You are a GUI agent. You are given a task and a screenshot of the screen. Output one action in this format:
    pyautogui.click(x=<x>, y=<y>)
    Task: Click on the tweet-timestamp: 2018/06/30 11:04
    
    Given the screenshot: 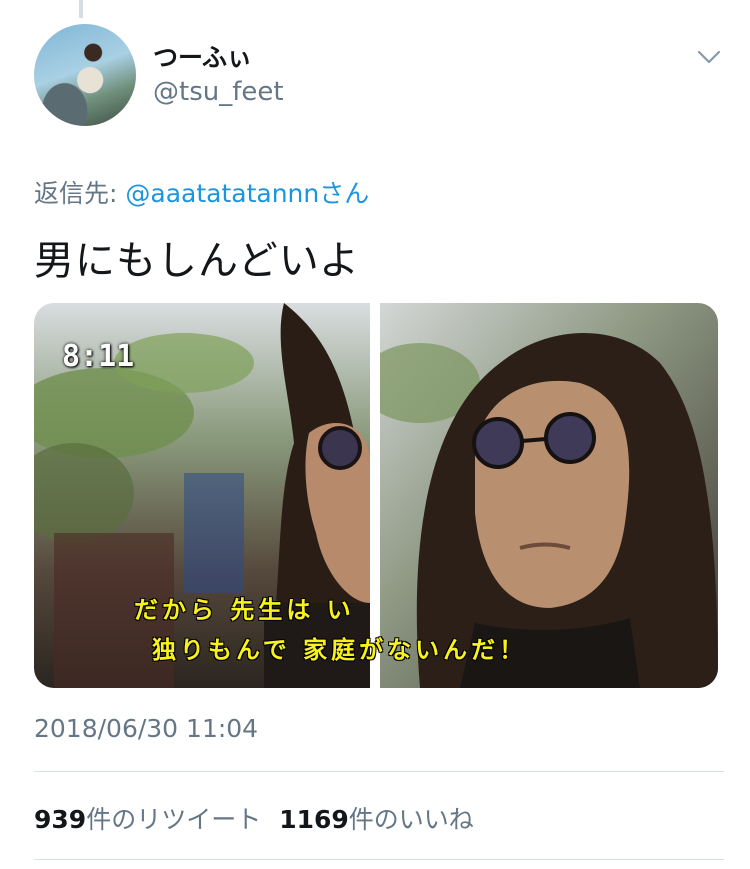 What is the action you would take?
    pyautogui.click(x=146, y=728)
    